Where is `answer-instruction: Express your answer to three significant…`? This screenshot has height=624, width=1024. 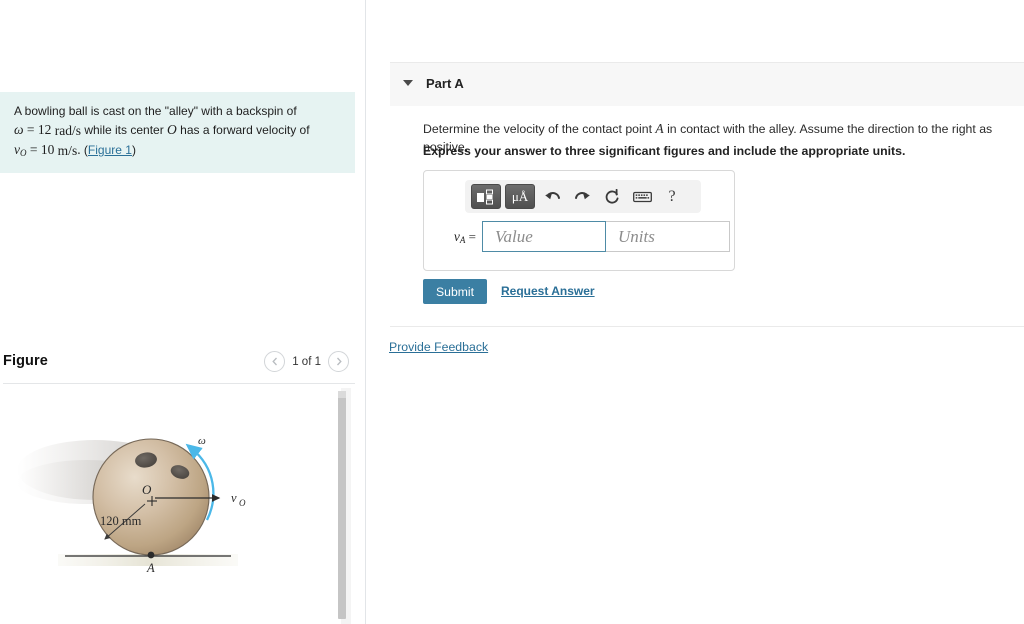
answer-instruction: Express your answer to three significant… is located at coordinates (664, 151).